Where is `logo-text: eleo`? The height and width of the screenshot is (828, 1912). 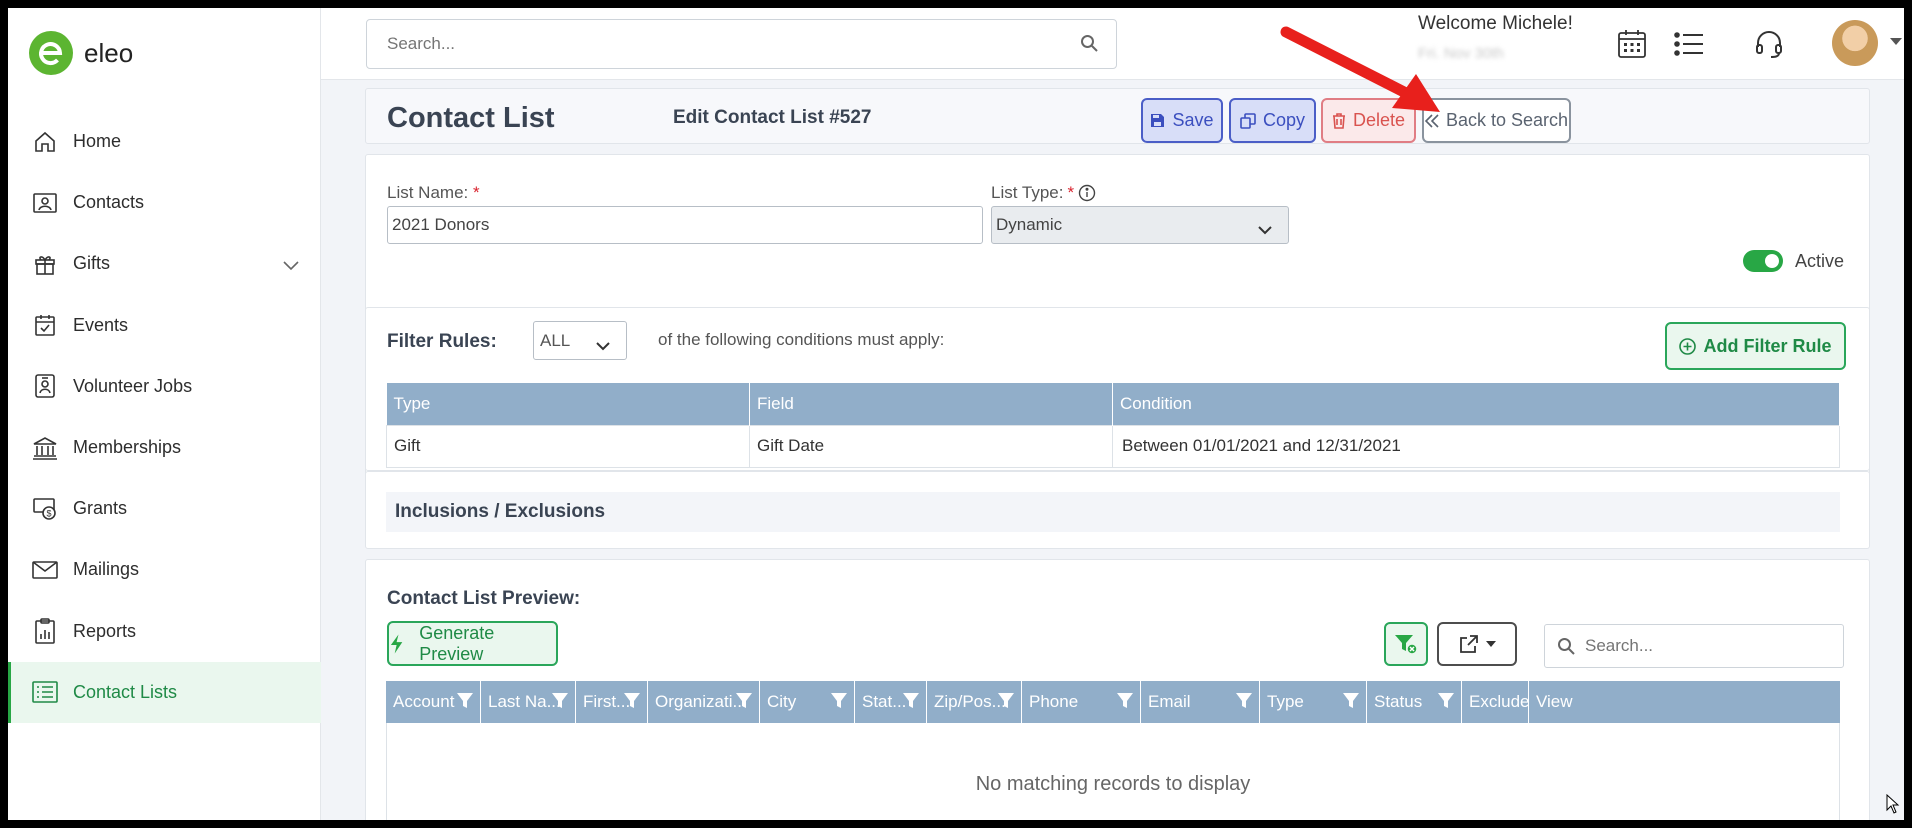 logo-text: eleo is located at coordinates (109, 52).